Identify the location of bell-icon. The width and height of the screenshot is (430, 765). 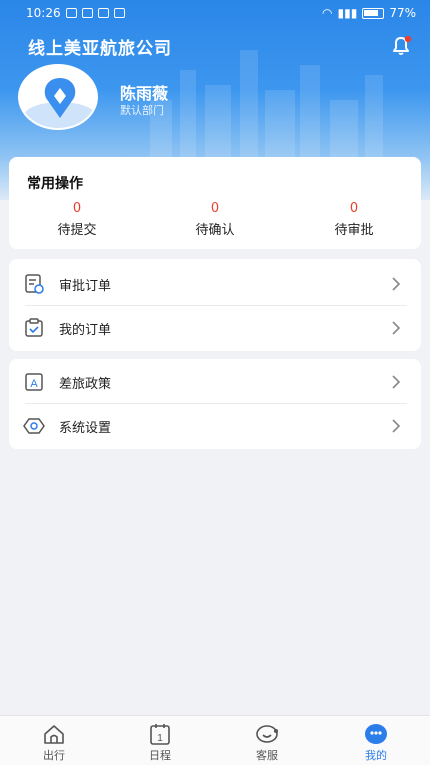
(401, 45).